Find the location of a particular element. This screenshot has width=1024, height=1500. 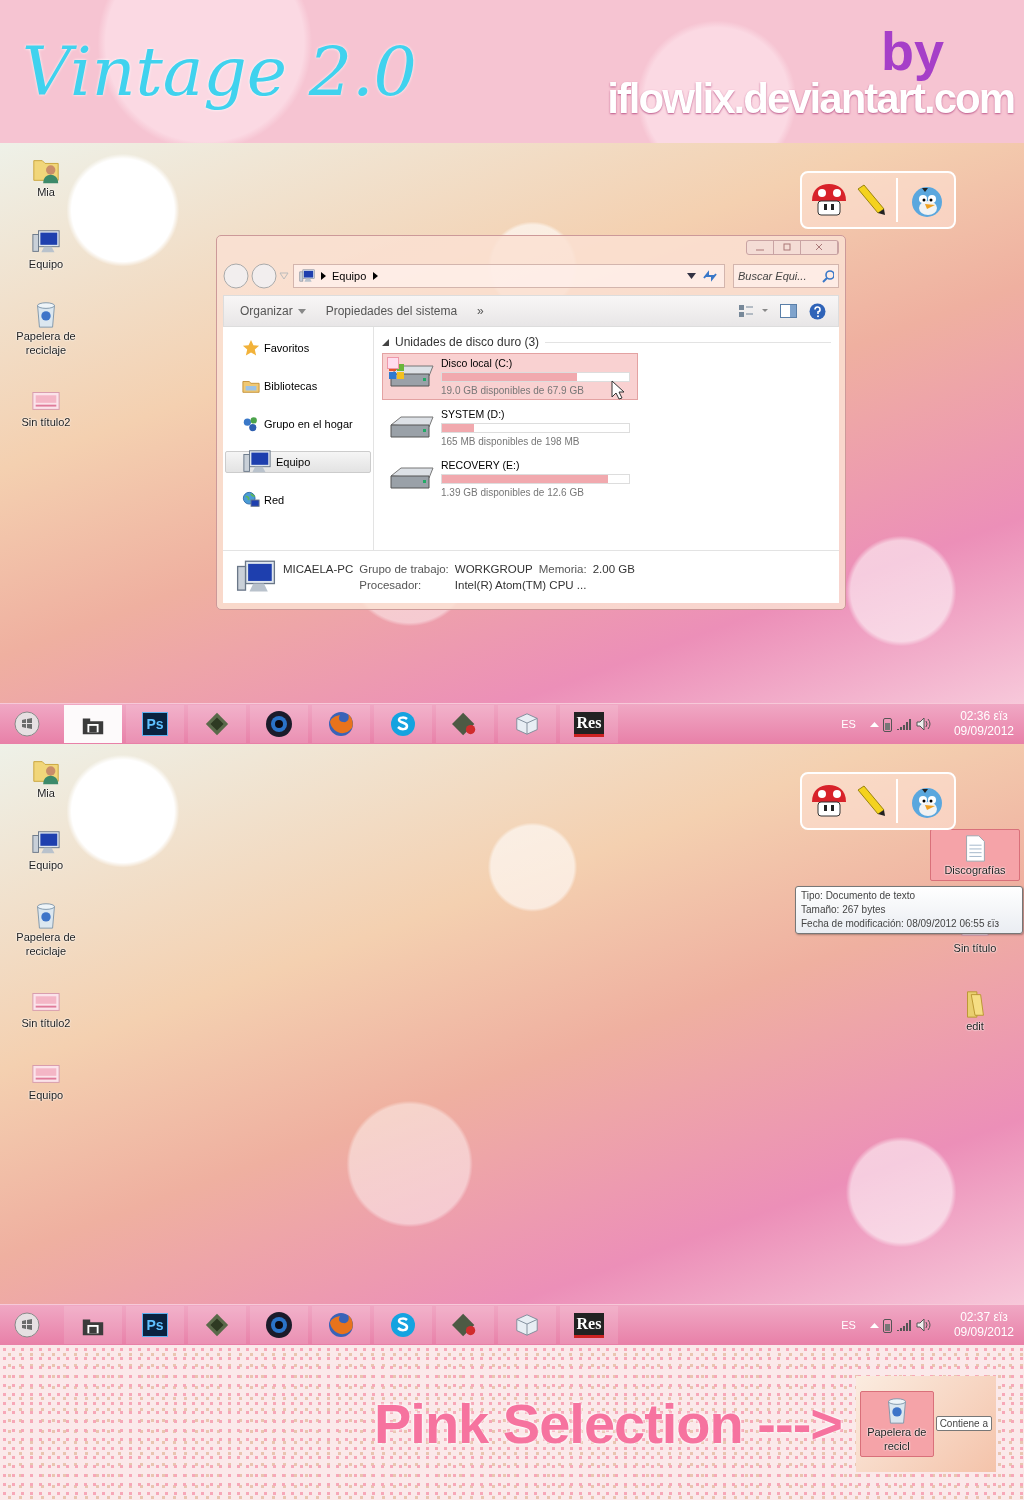

address-text: Equipo is located at coordinates (349, 276).